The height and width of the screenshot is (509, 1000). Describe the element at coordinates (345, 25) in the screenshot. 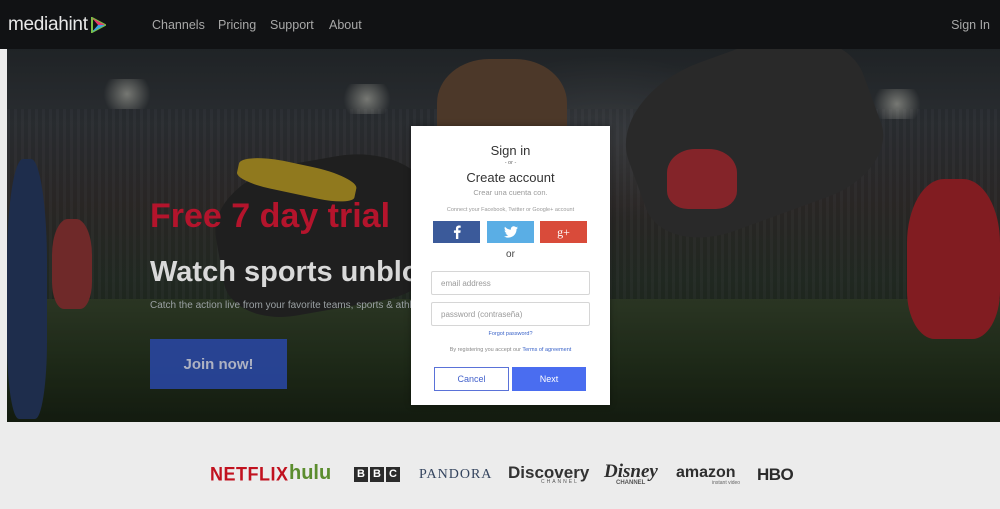

I see `nav-about: About` at that location.